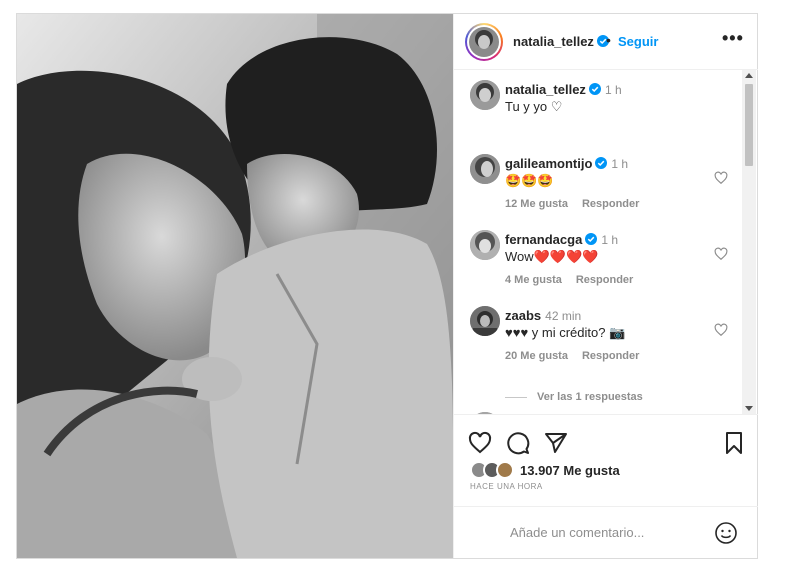  What do you see at coordinates (516, 397) in the screenshot?
I see `replies-divider` at bounding box center [516, 397].